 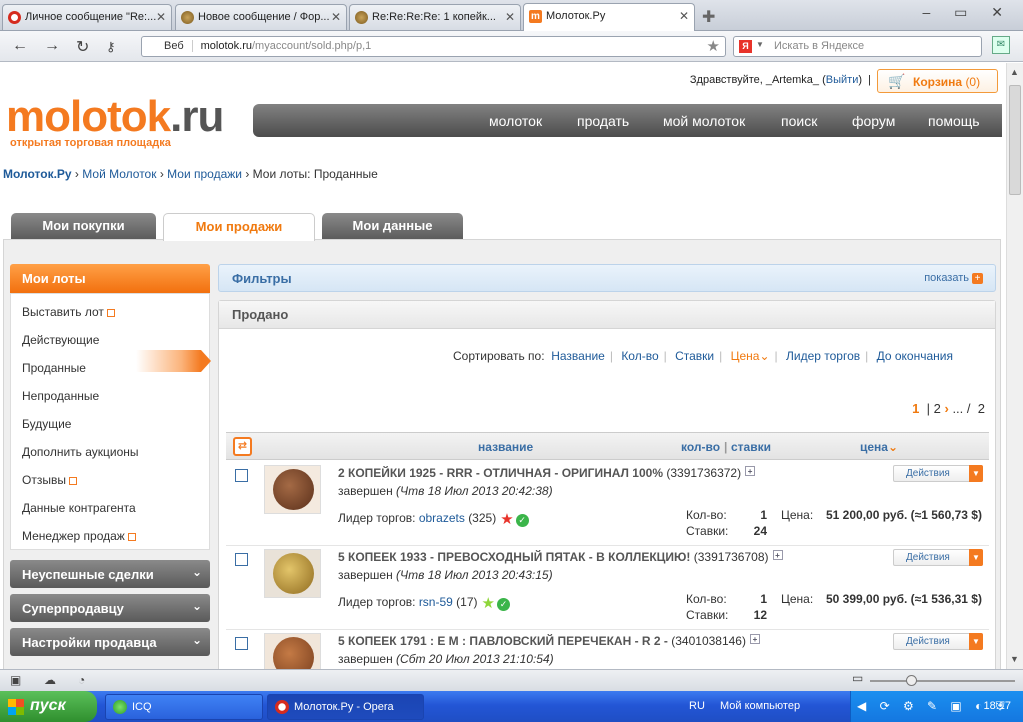 I want to click on my-computer-label: Мой компьютер, so click(x=760, y=706).